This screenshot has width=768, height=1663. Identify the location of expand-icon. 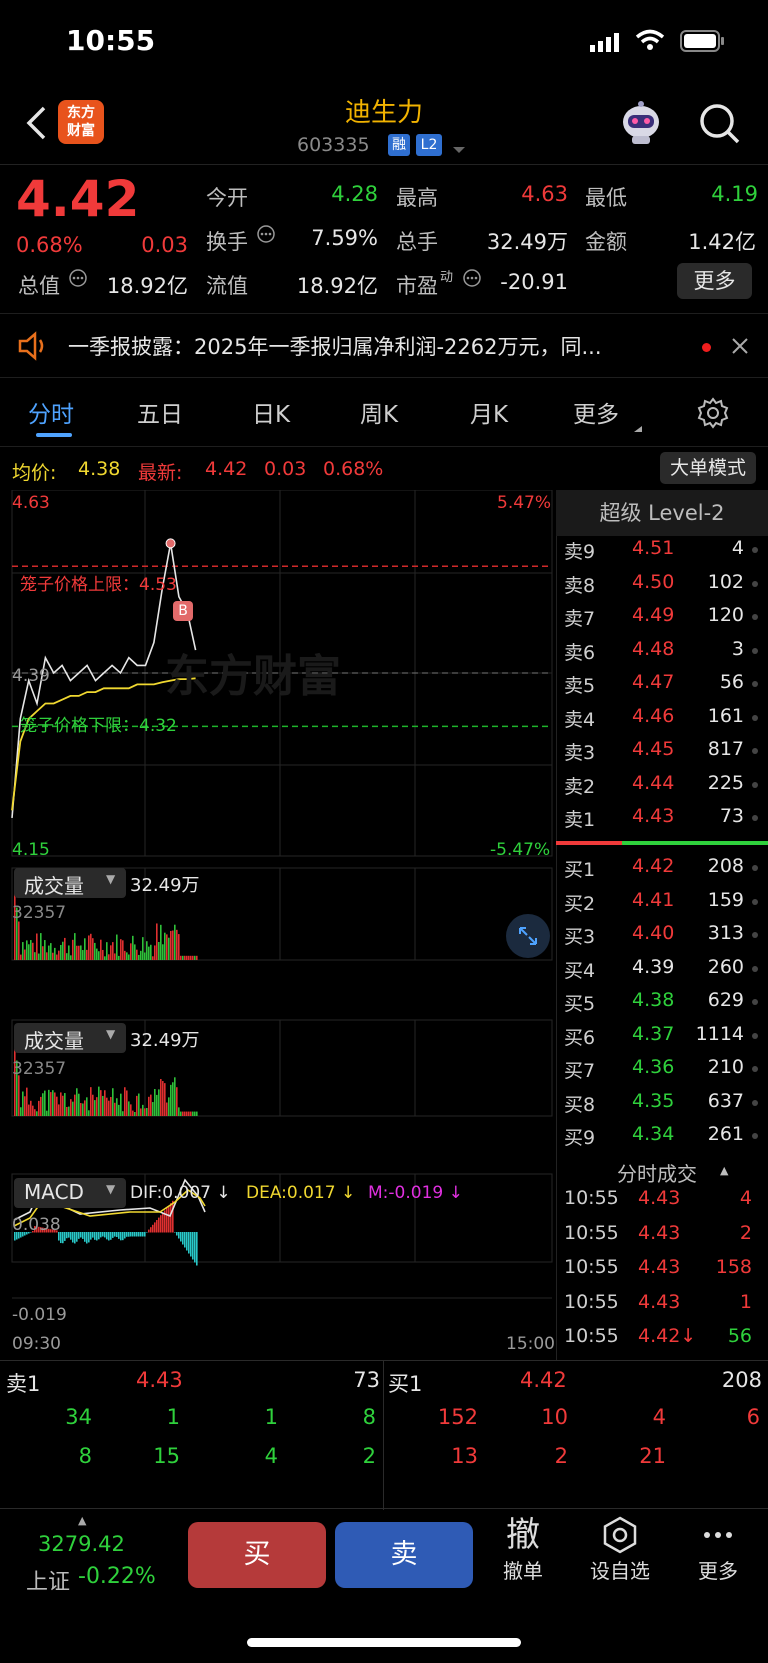
(528, 936).